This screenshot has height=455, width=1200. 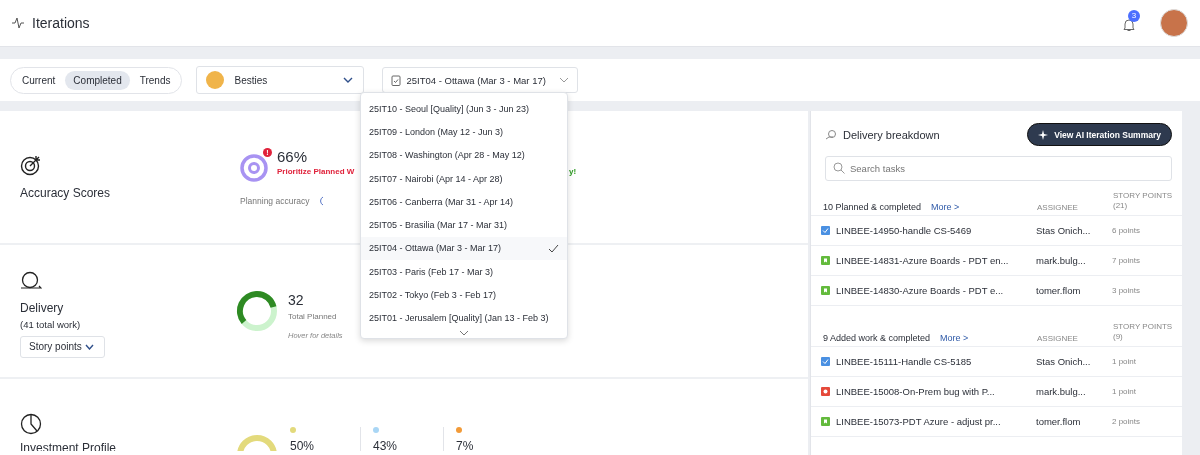 I want to click on iteration-option: 25IT07 - Nairobi (Apr 14 - Apr 28), so click(x=464, y=178).